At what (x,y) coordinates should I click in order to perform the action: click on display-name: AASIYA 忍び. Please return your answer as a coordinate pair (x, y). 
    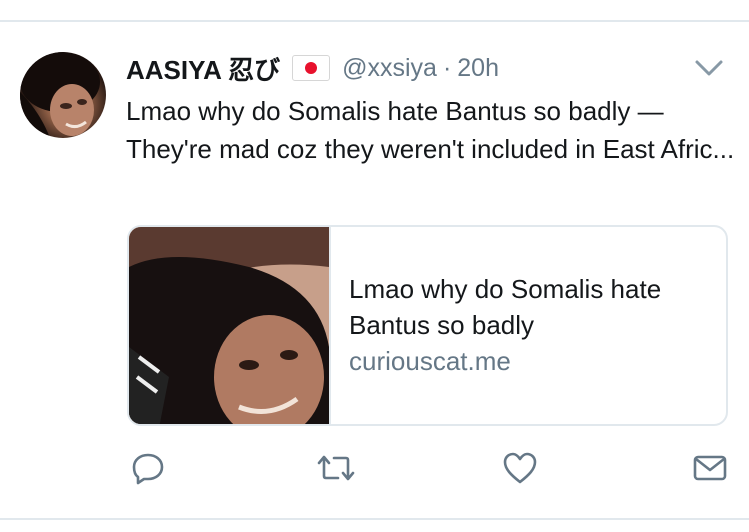
    Looking at the image, I should click on (203, 68).